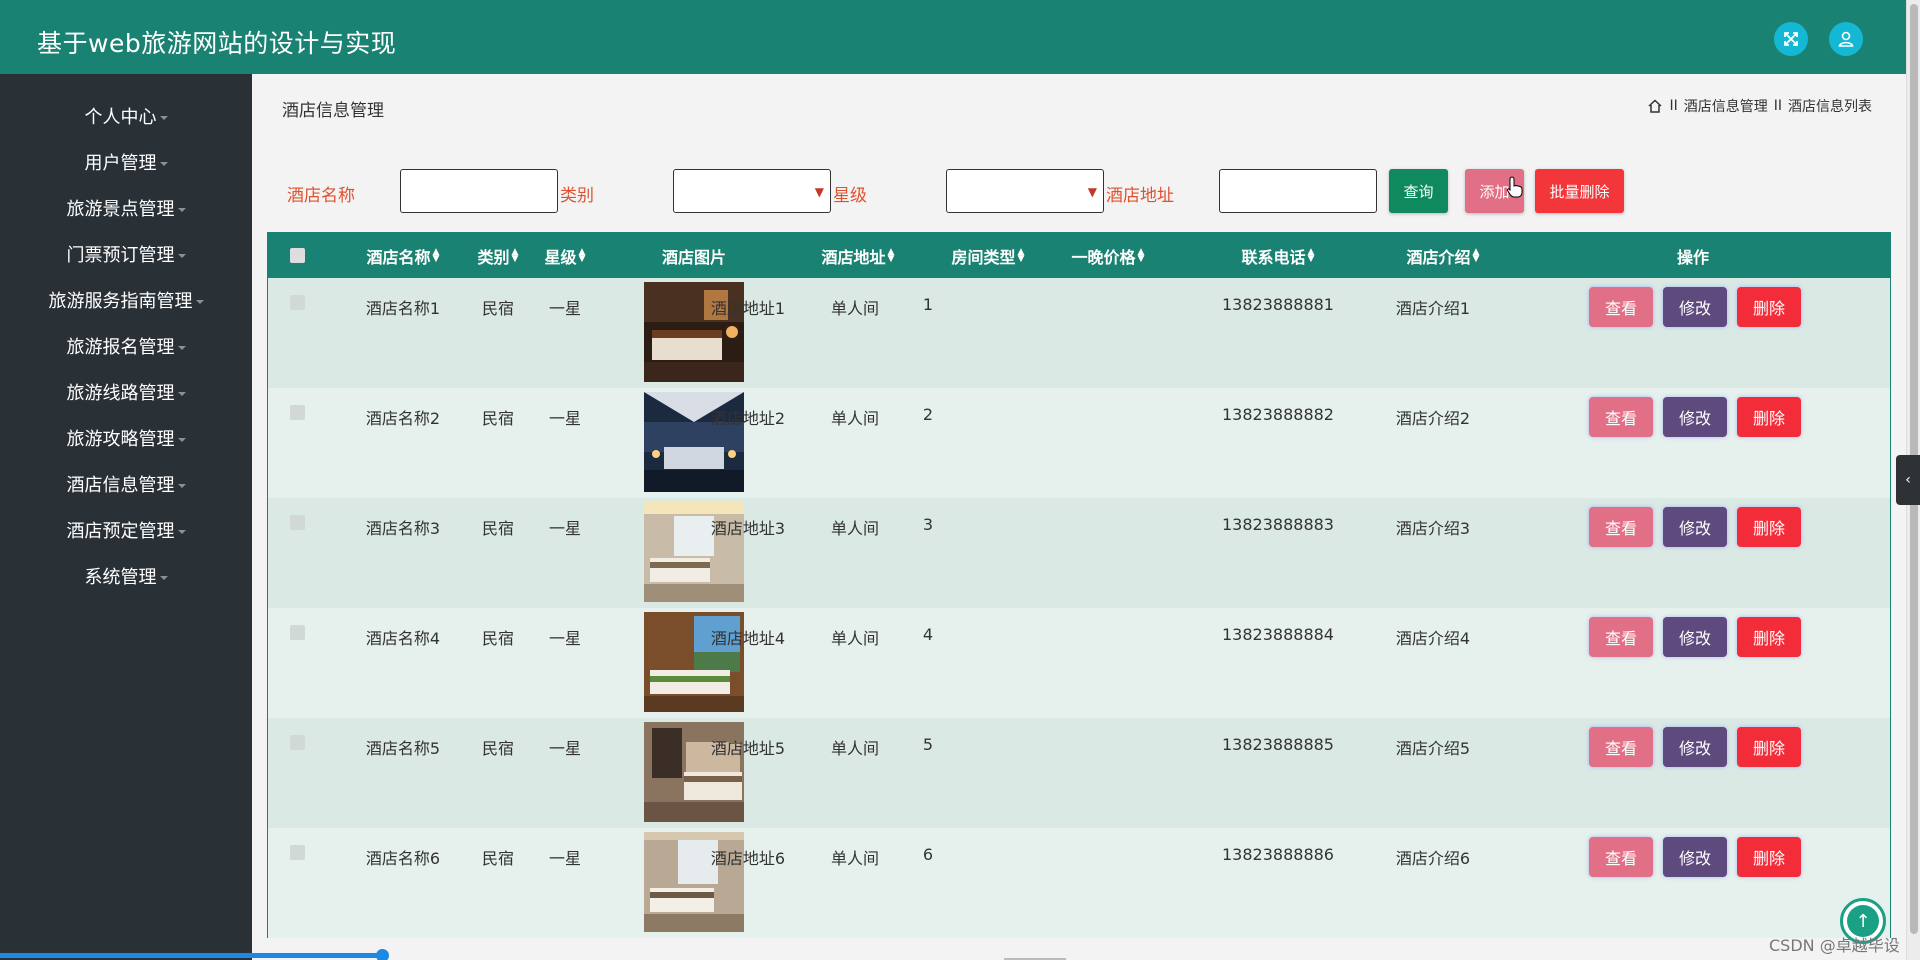  What do you see at coordinates (1025, 191) in the screenshot?
I see `star-select: ▼` at bounding box center [1025, 191].